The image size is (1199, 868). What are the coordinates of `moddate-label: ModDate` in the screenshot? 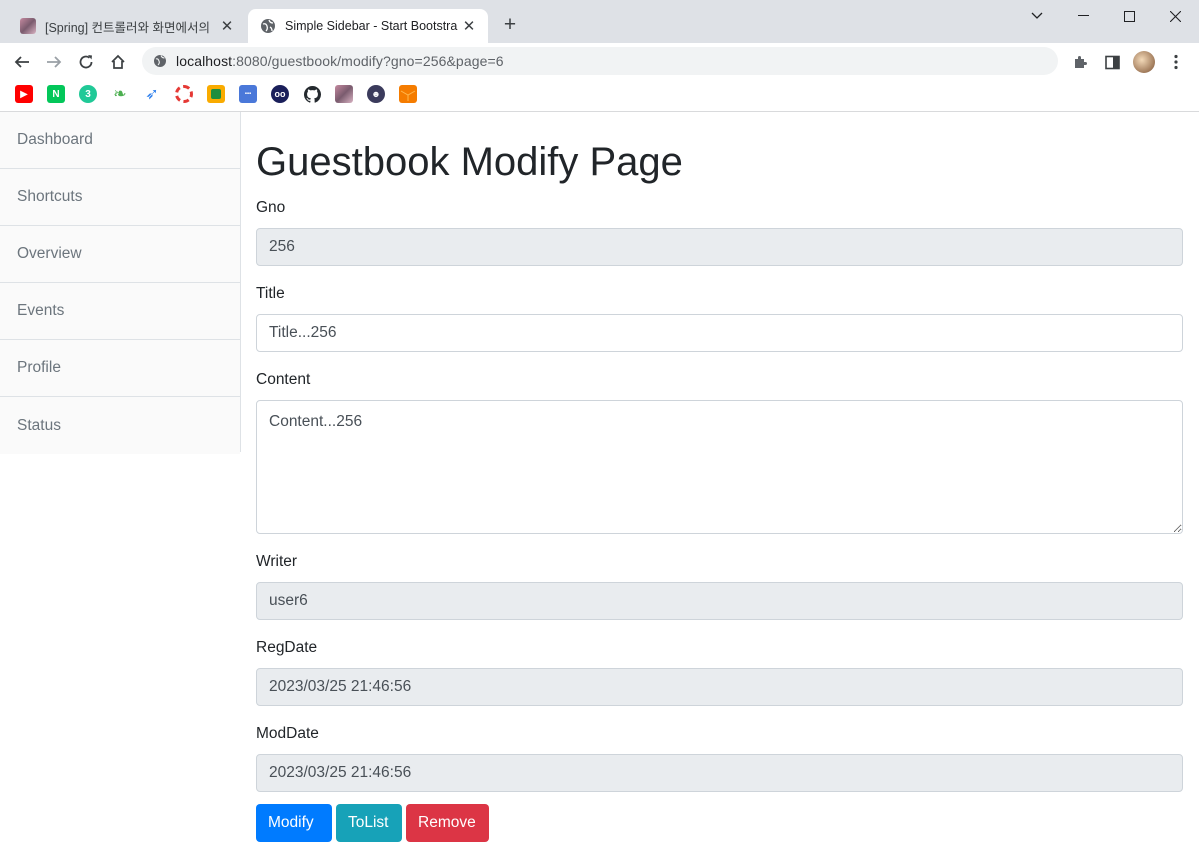 It's located at (287, 733).